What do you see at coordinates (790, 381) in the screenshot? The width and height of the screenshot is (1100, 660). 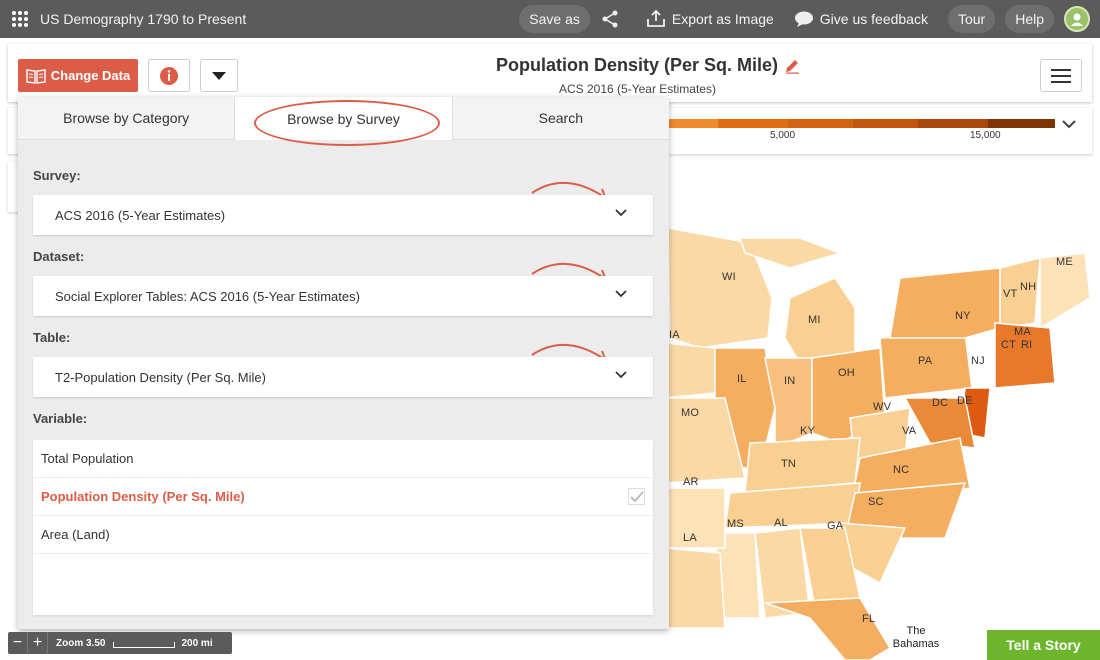 I see `state-label: IN` at bounding box center [790, 381].